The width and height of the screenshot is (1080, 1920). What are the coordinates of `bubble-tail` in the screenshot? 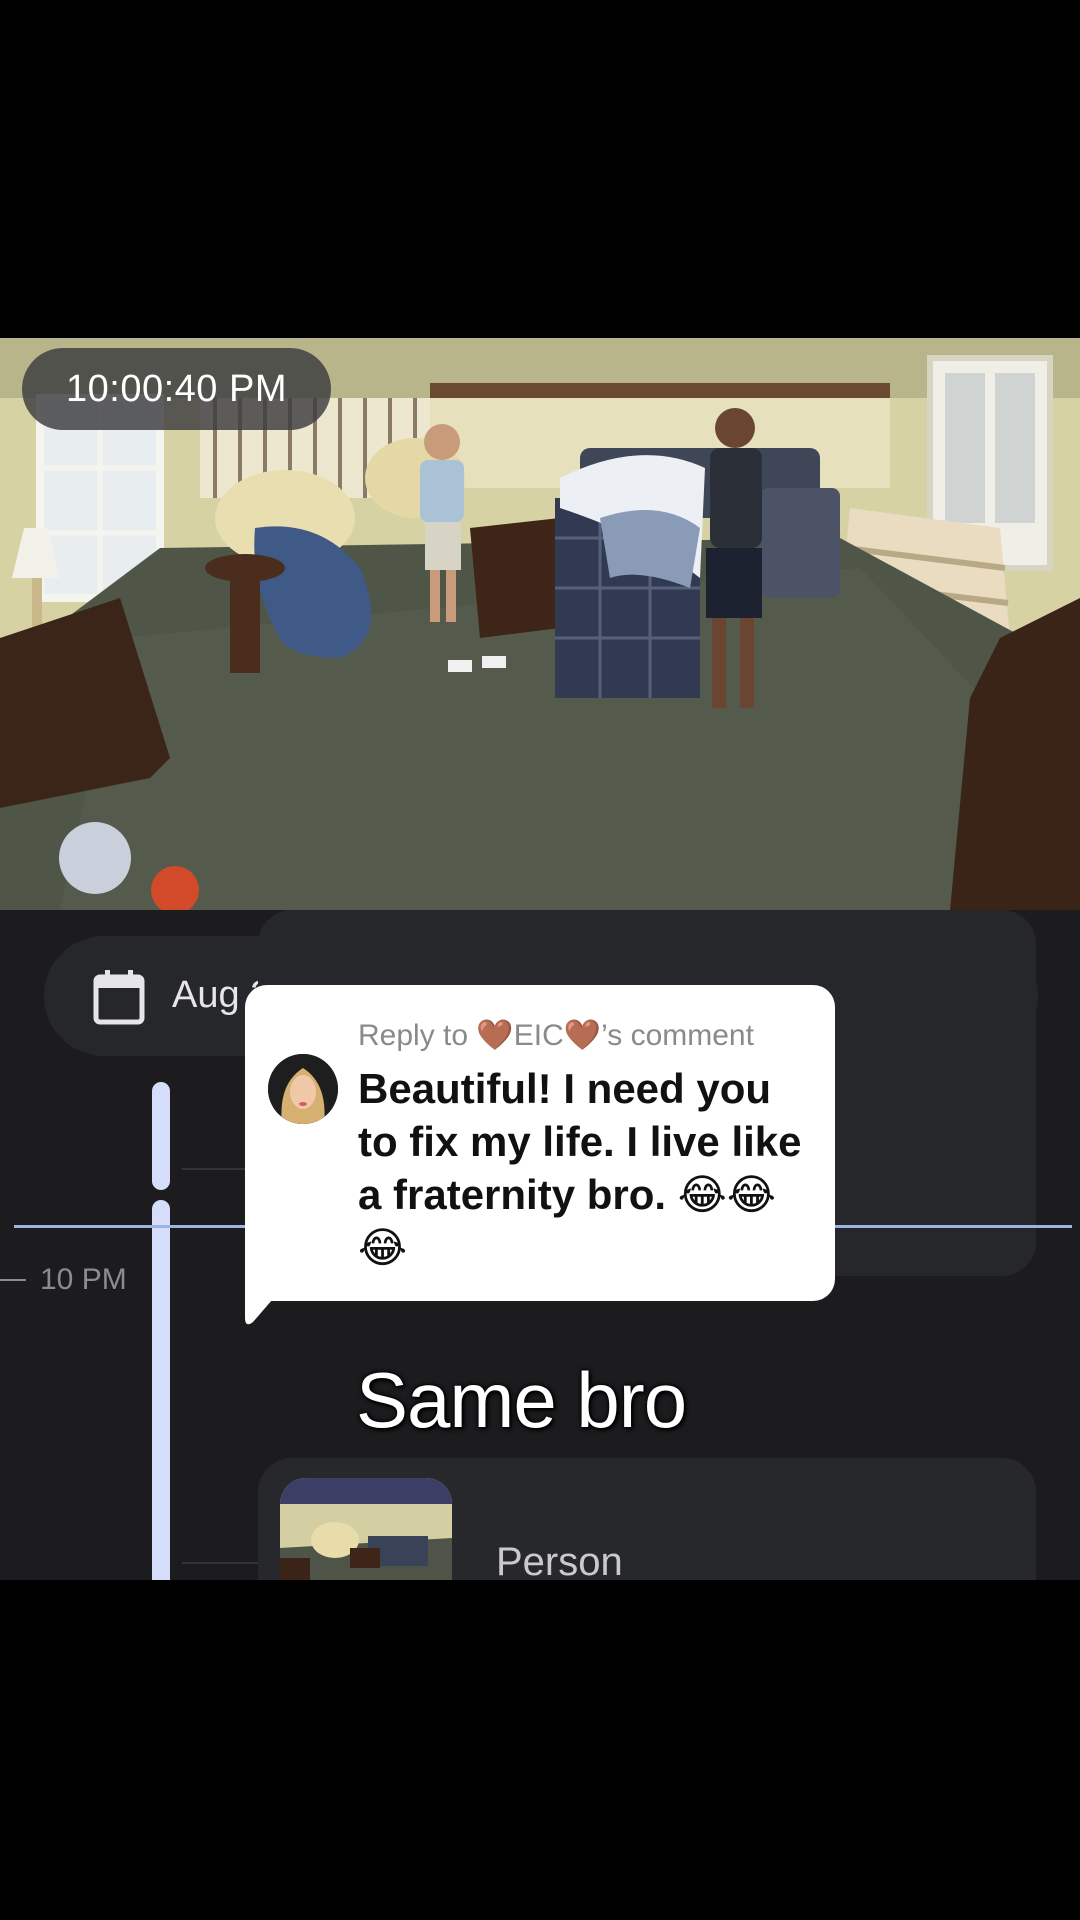 It's located at (268, 1301).